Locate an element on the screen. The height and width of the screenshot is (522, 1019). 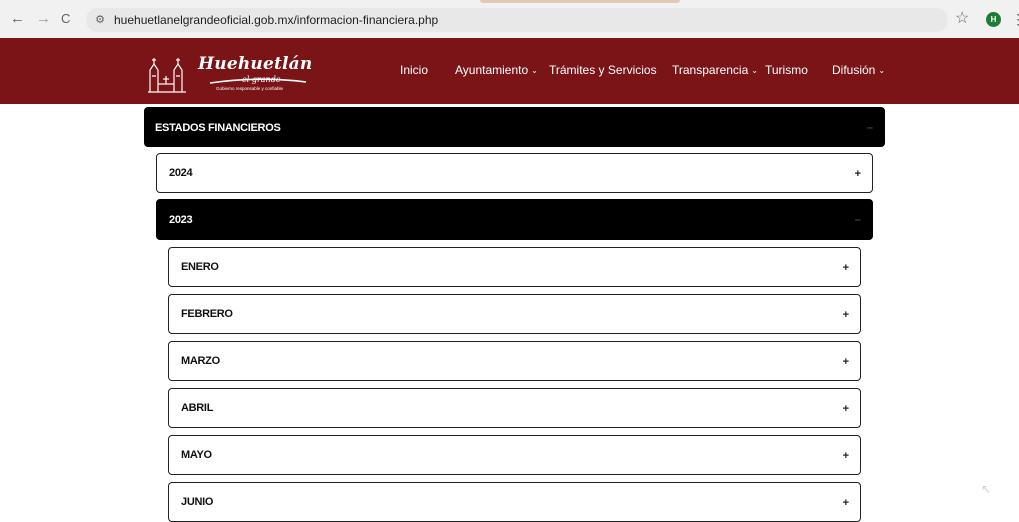
brand-tagline: Gobierno responsable y confiable is located at coordinates (250, 88).